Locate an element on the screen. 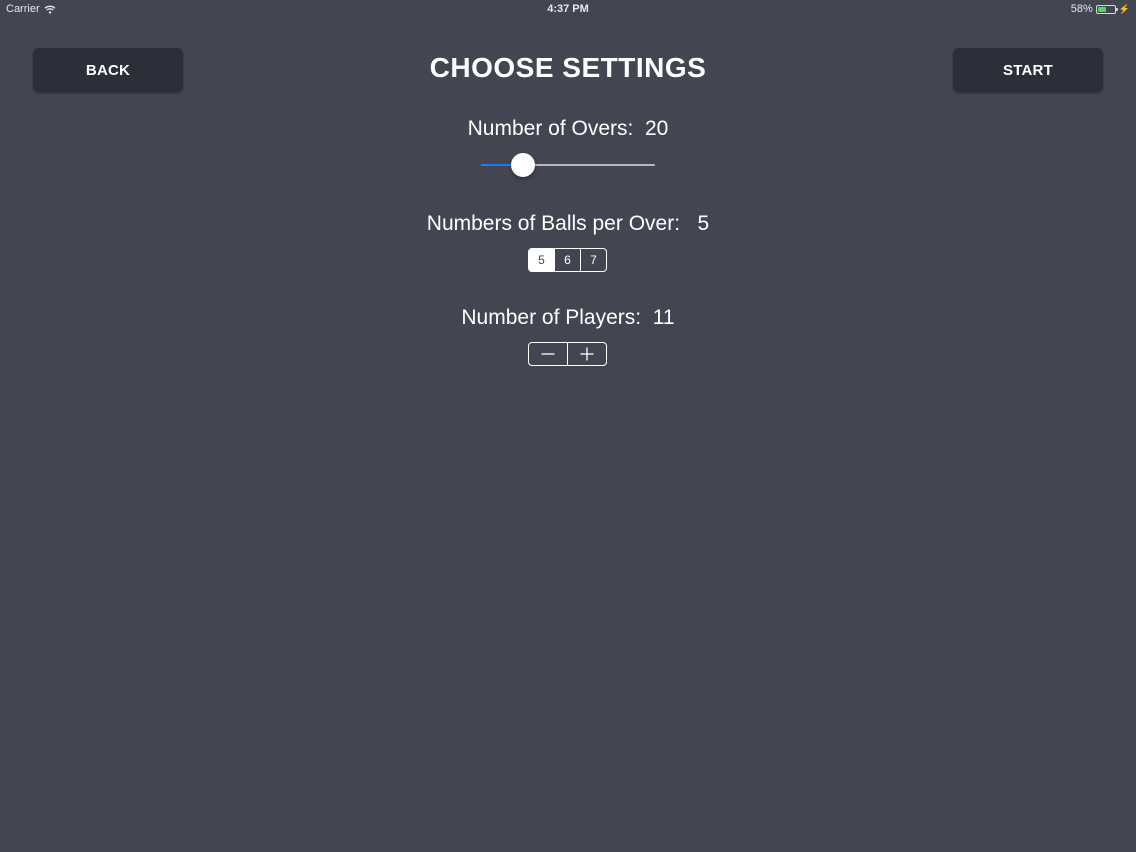  decrement-button is located at coordinates (548, 354).